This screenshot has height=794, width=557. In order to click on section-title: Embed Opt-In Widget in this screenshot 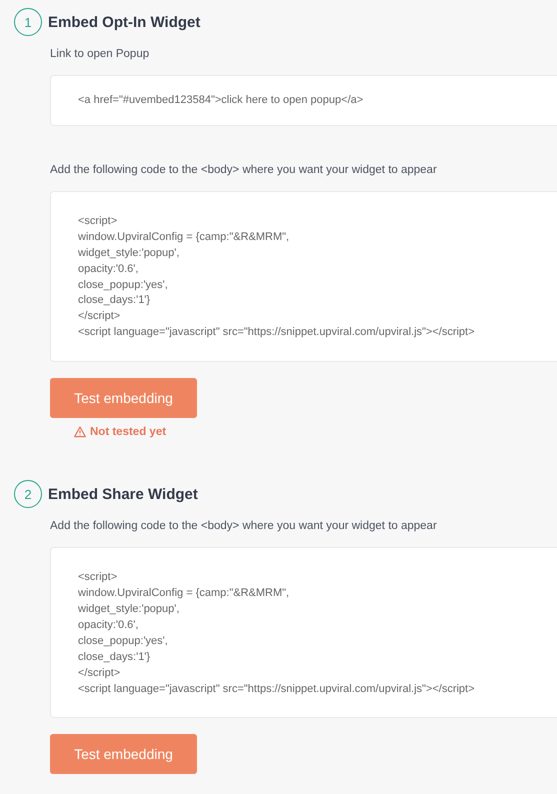, I will do `click(124, 22)`.